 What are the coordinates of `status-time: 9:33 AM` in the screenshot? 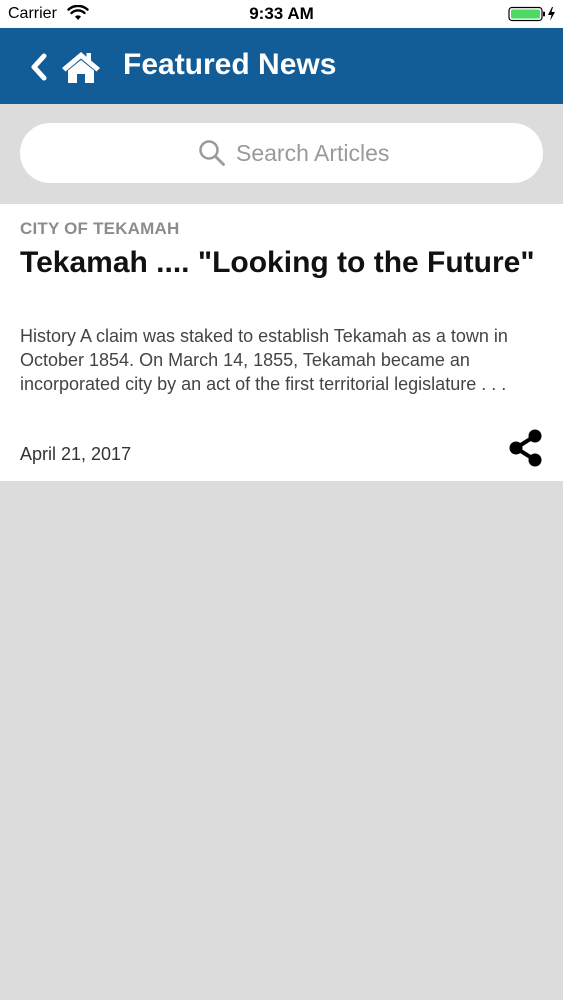 It's located at (281, 13).